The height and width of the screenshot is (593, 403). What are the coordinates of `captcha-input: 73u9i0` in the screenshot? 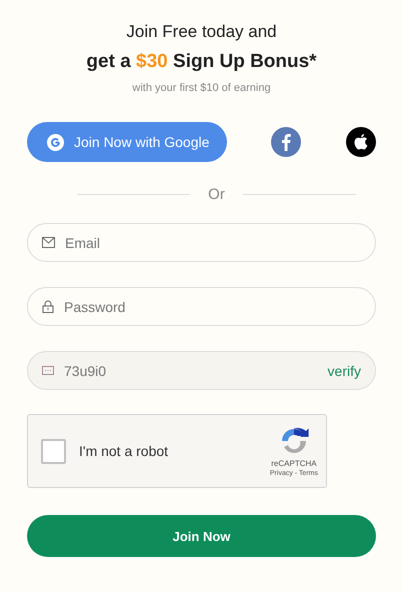 It's located at (191, 370).